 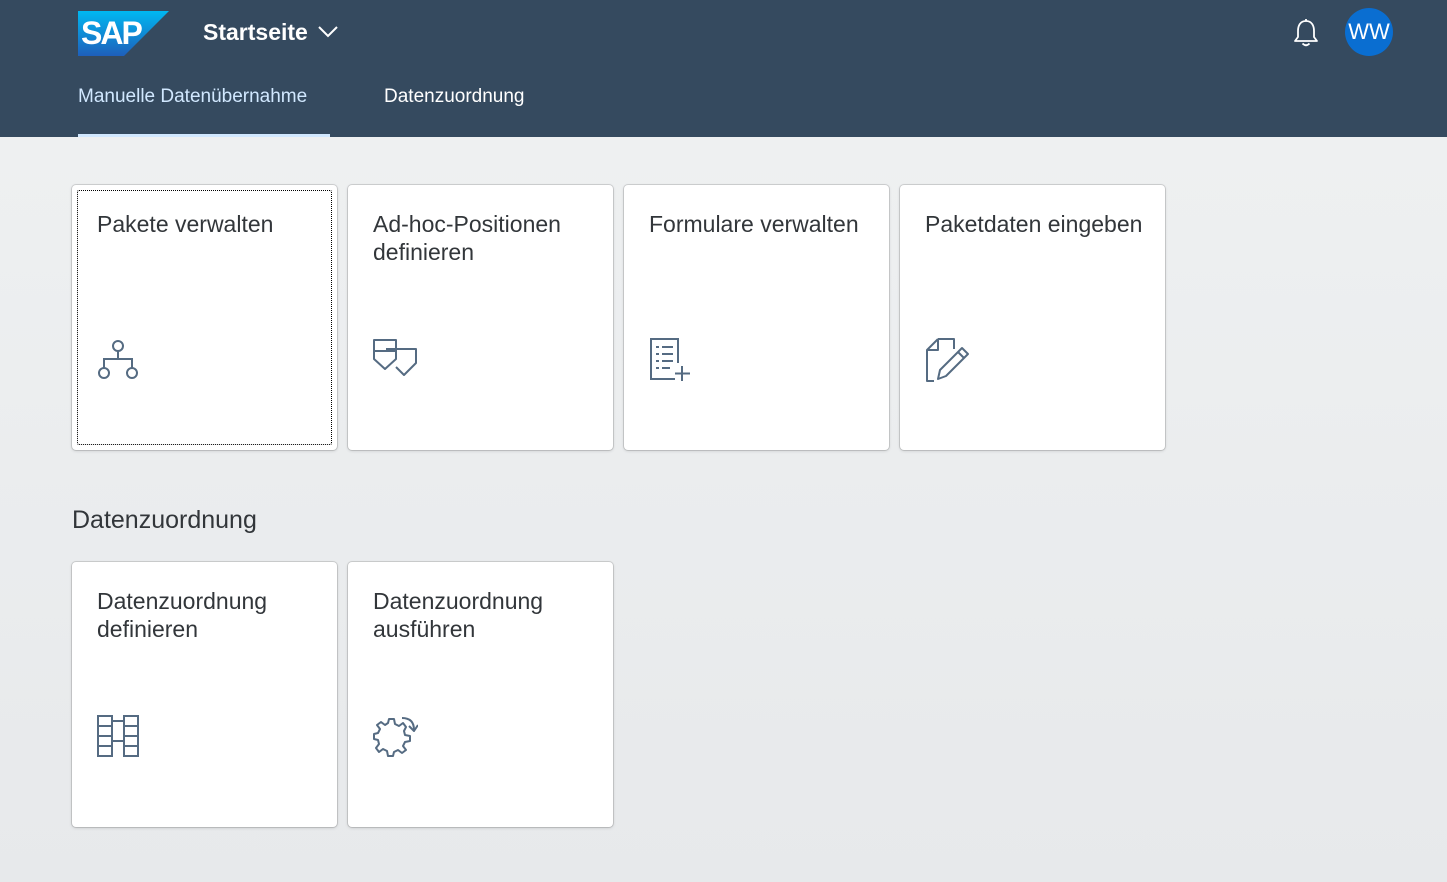 I want to click on shield-items-icon, so click(x=395, y=360).